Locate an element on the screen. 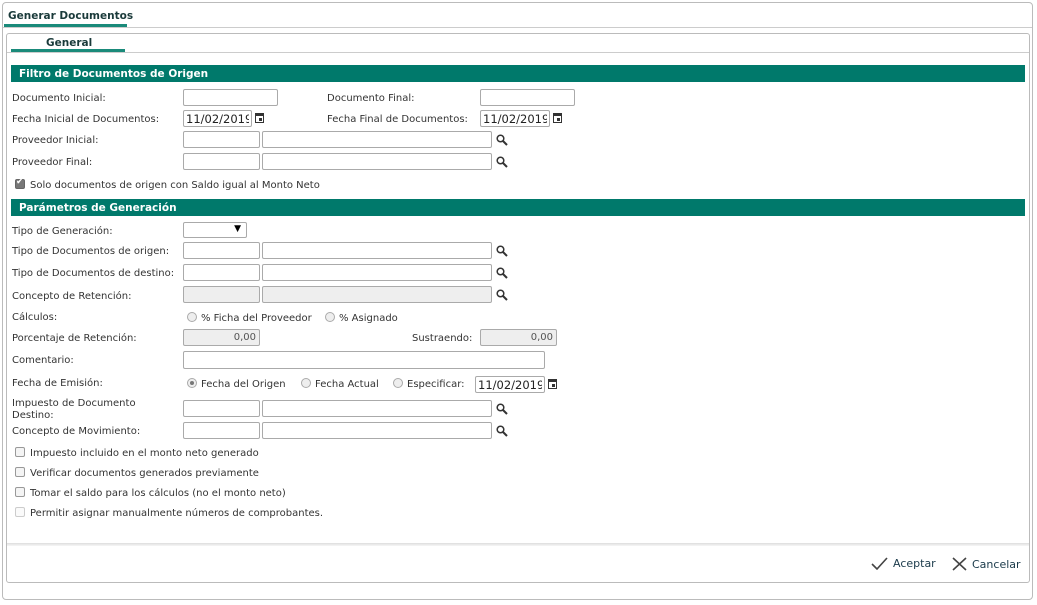 Image resolution: width=1037 pixels, height=605 pixels. label: Cálculos: is located at coordinates (35, 317).